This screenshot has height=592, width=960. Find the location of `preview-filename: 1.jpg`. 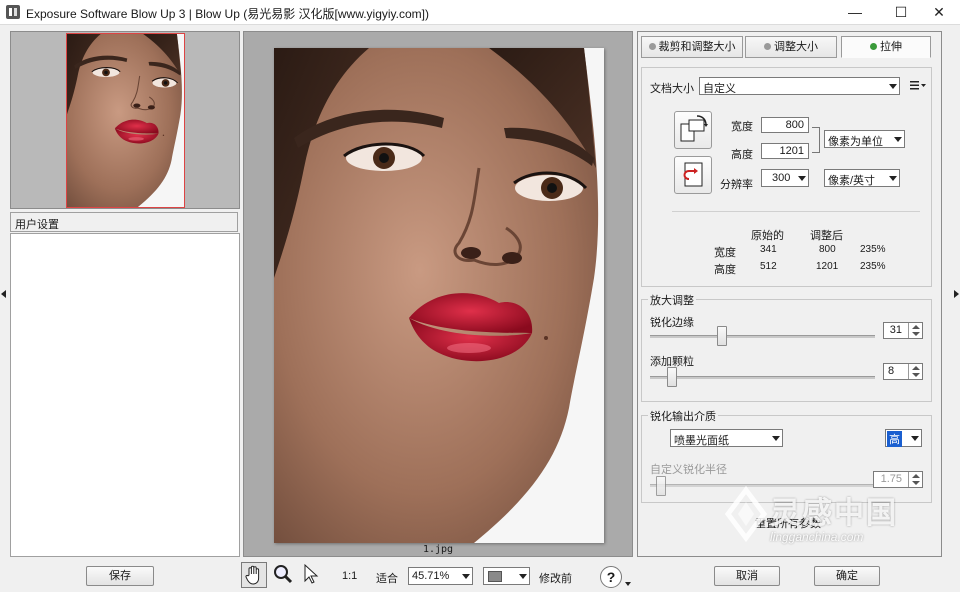

preview-filename: 1.jpg is located at coordinates (438, 549).